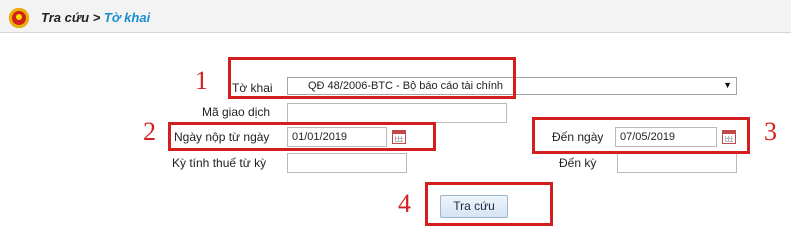 This screenshot has width=791, height=240. I want to click on breadcrumb: Tra cứu > Tờ khai, so click(95, 17).